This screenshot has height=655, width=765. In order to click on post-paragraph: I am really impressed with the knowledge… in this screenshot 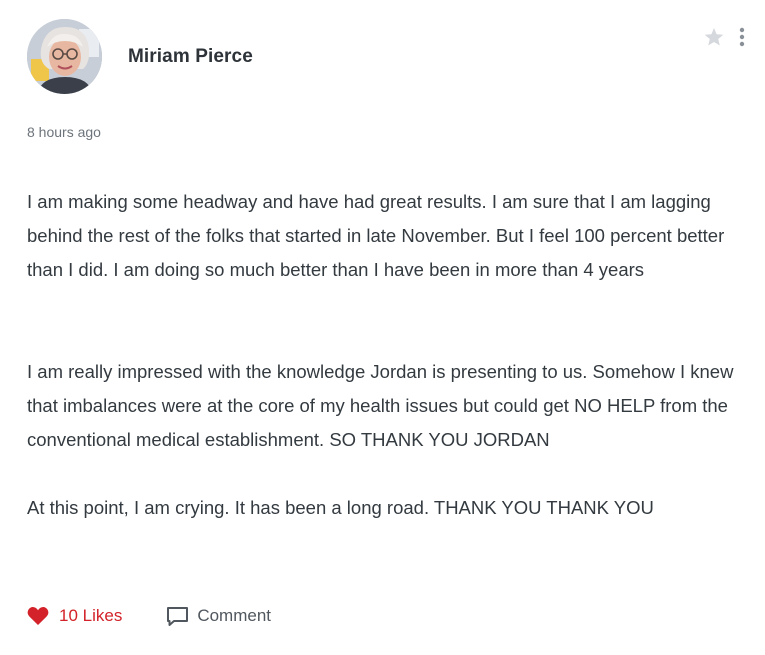, I will do `click(380, 405)`.